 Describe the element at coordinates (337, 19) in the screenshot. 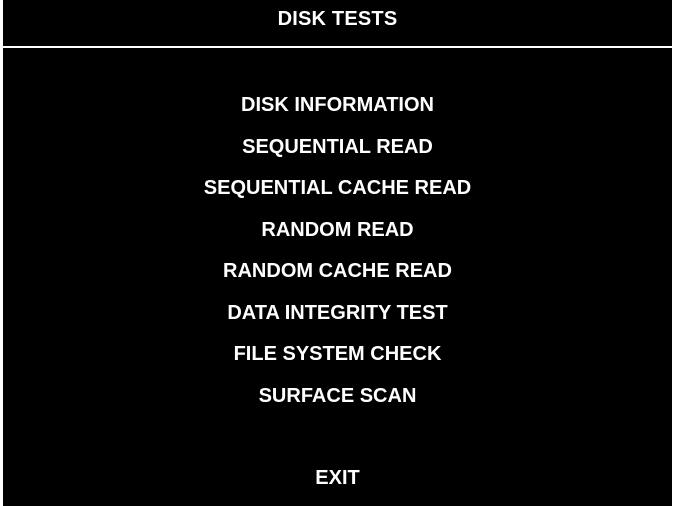

I see `page-title: DISK TESTS` at that location.